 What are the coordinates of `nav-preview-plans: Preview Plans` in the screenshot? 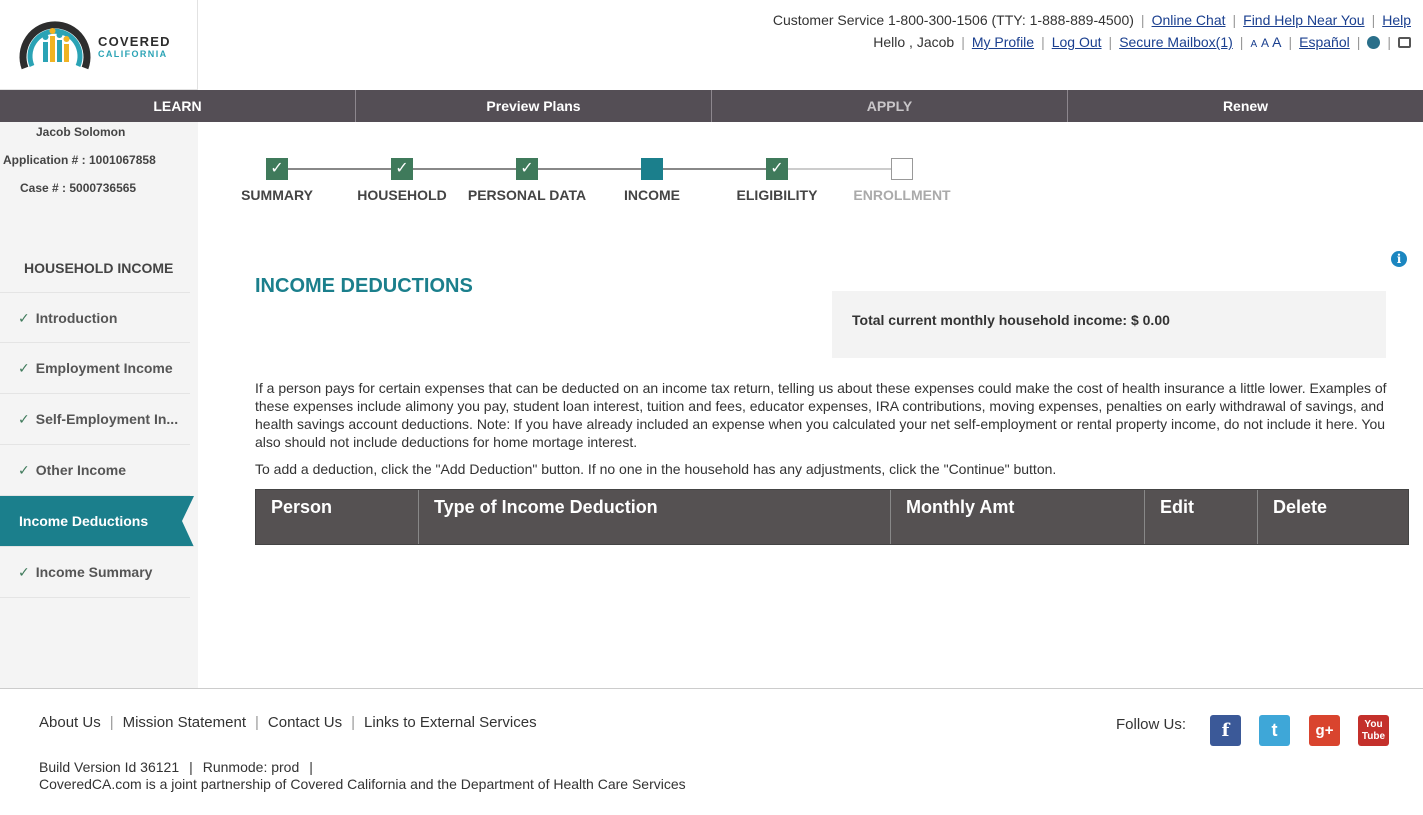 It's located at (534, 106).